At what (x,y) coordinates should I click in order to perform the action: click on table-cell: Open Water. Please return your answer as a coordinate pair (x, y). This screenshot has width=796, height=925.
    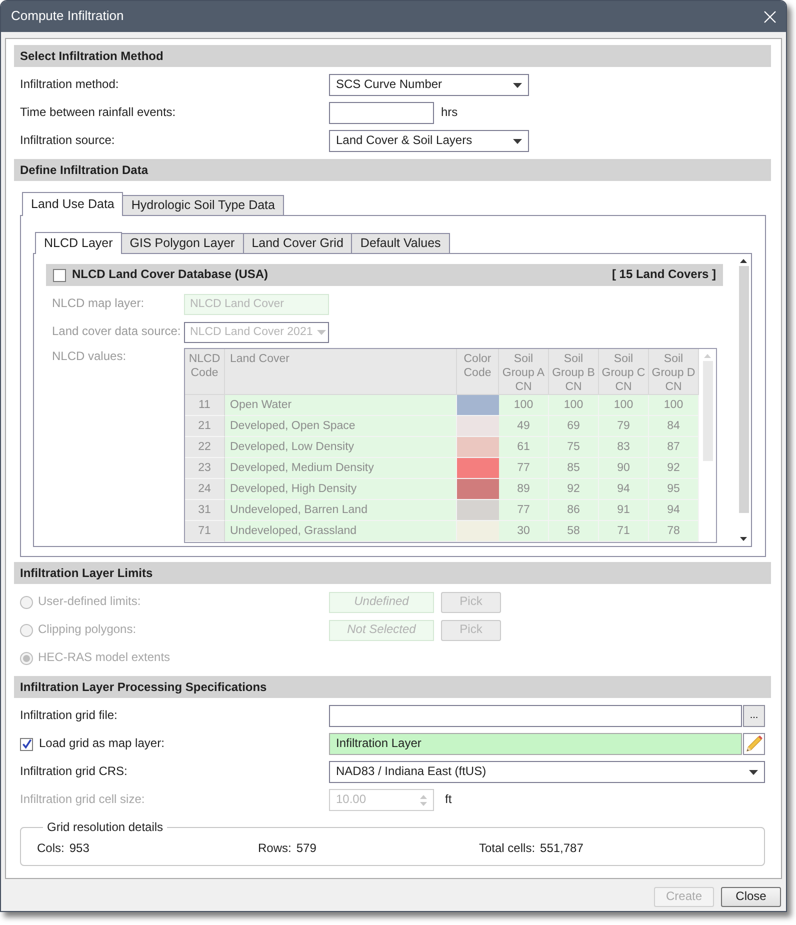
    Looking at the image, I should click on (341, 405).